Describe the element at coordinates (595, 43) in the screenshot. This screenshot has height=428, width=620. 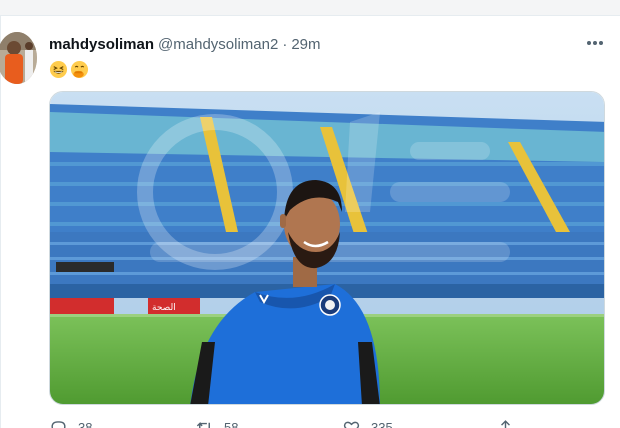
I see `more-options-icon` at that location.